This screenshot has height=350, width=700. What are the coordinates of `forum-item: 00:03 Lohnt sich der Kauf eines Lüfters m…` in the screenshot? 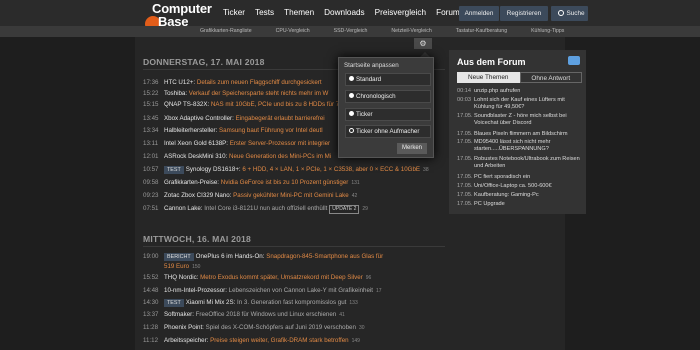 It's located at (521, 104).